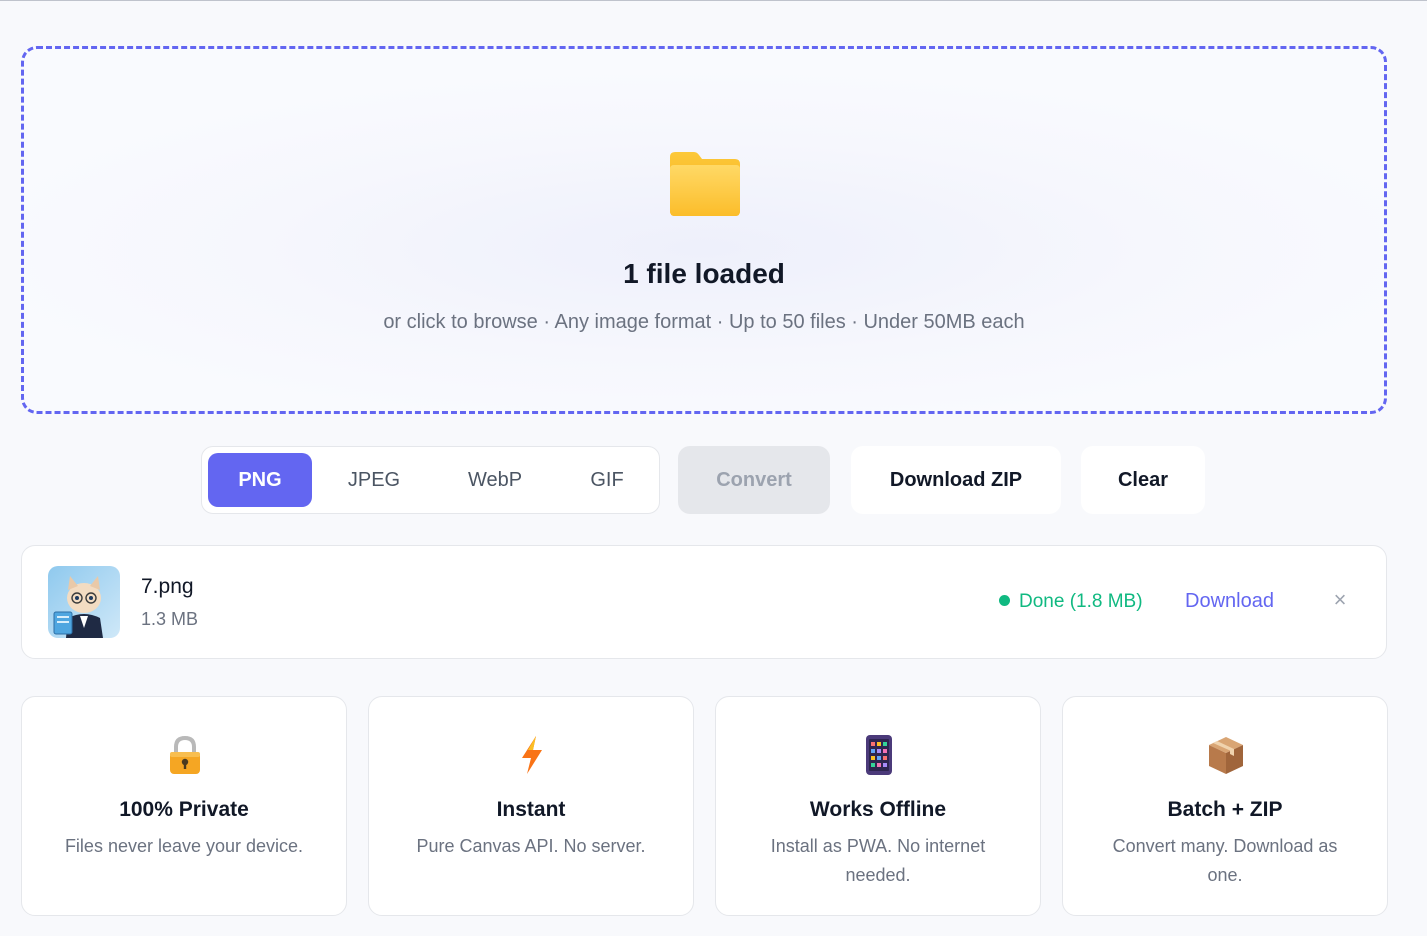  What do you see at coordinates (956, 480) in the screenshot?
I see `download-zip-button: Download ZIP` at bounding box center [956, 480].